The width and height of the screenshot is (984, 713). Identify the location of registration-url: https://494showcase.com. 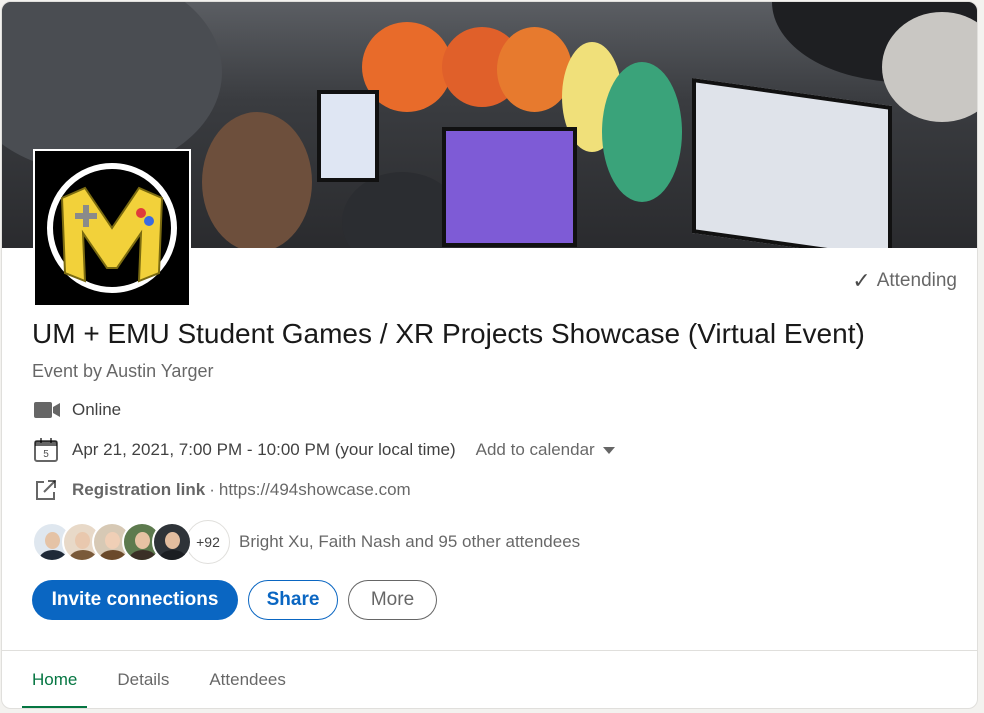
(315, 490).